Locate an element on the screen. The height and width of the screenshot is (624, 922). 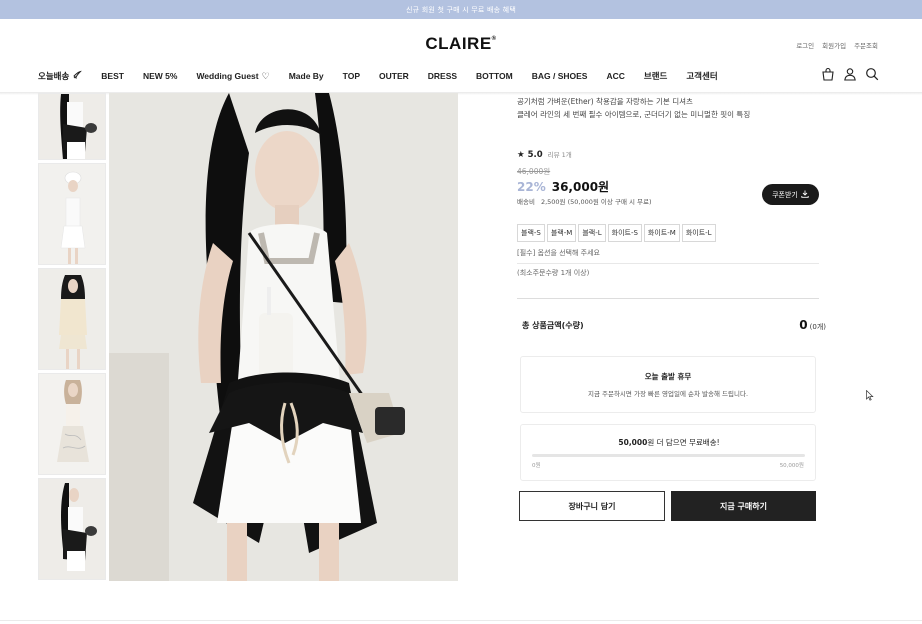
total-label: 총 상품금액(수량) is located at coordinates (553, 325).